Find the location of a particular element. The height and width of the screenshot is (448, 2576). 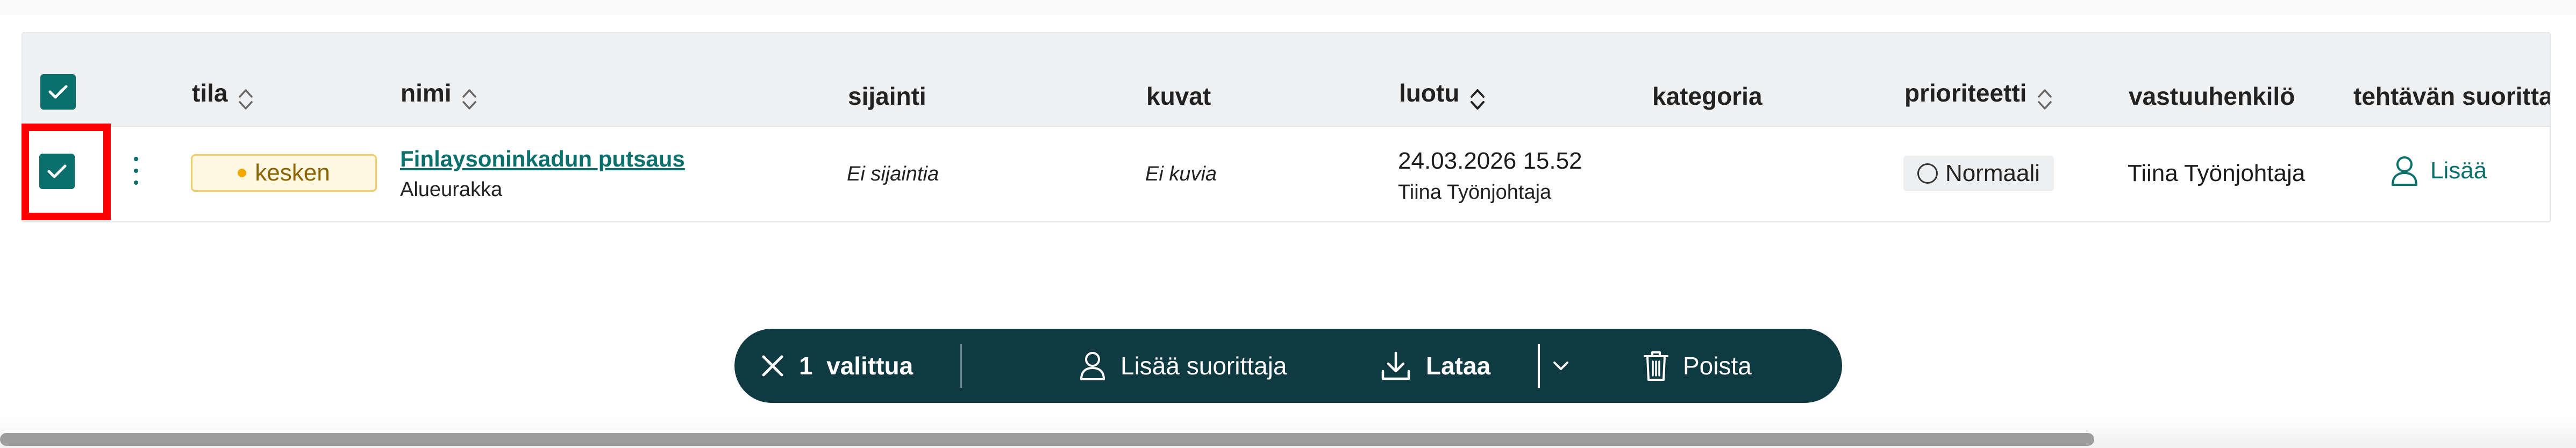

add-assignee-button: Lisää is located at coordinates (2438, 171).